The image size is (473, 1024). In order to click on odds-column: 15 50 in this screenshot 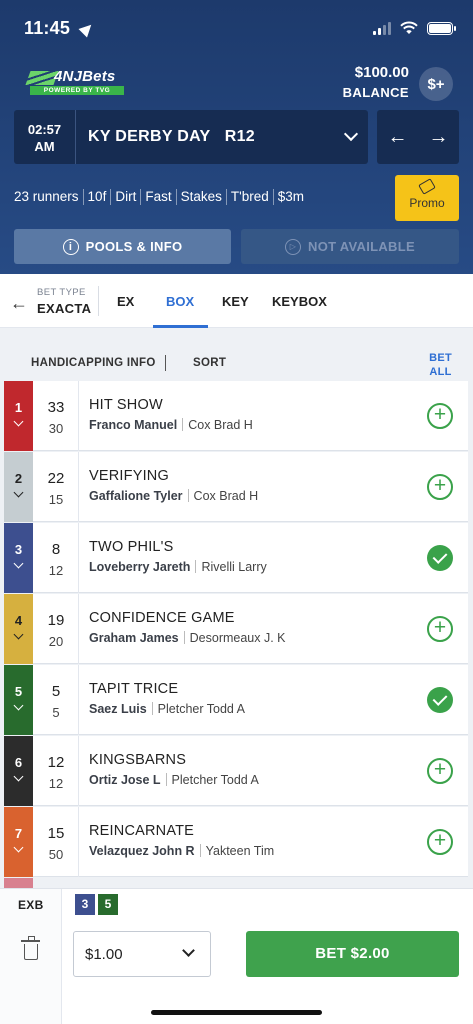, I will do `click(56, 842)`.